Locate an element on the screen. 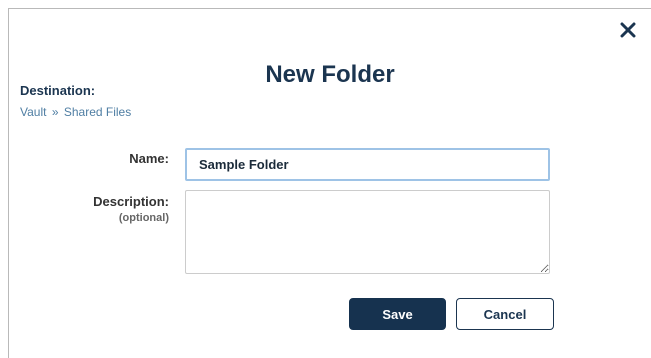  dialog-title: New Folder is located at coordinates (330, 74).